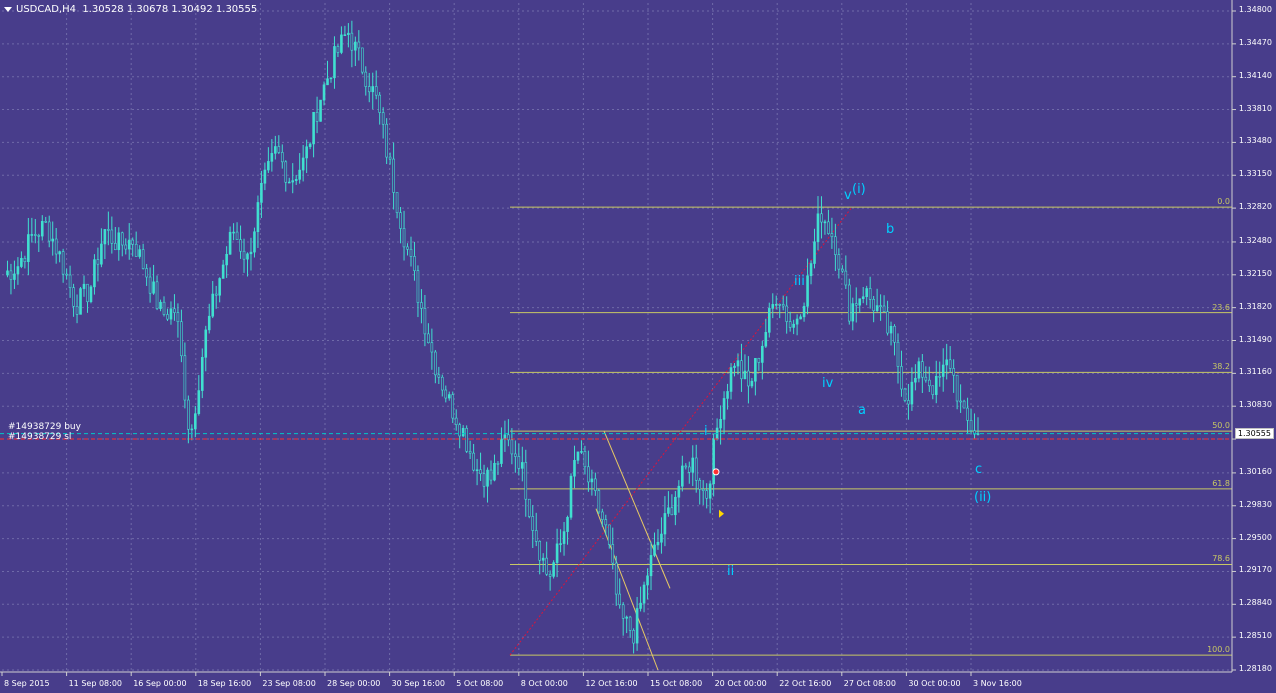  I want to click on wave-label-iv: iv, so click(828, 383).